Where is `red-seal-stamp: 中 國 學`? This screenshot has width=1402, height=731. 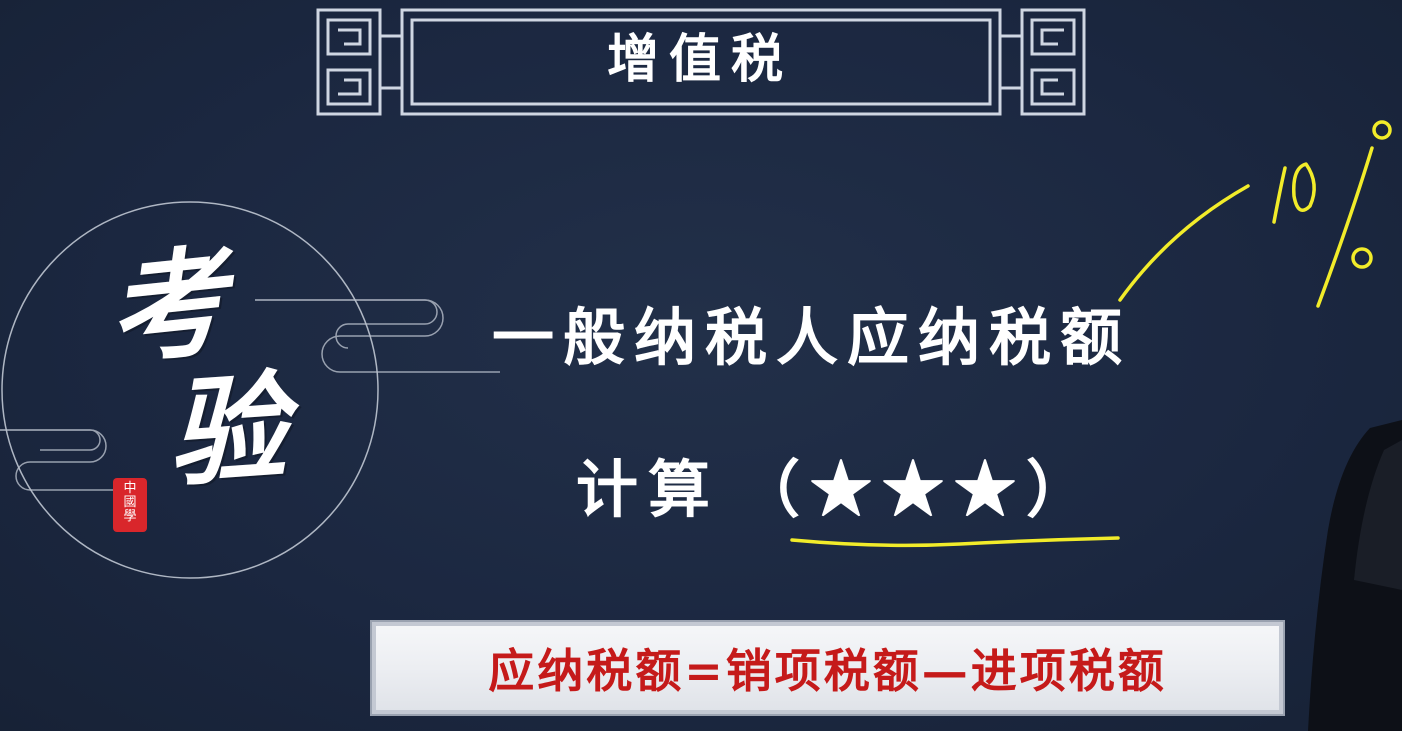 red-seal-stamp: 中 國 學 is located at coordinates (130, 505).